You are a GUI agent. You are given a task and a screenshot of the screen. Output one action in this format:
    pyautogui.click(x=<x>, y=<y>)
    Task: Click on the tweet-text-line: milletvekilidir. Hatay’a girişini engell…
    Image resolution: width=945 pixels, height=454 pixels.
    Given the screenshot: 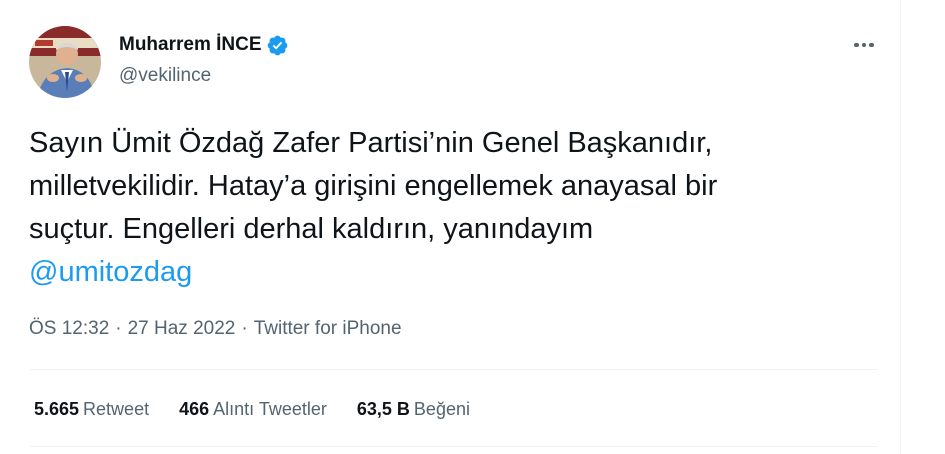 What is the action you would take?
    pyautogui.click(x=373, y=186)
    